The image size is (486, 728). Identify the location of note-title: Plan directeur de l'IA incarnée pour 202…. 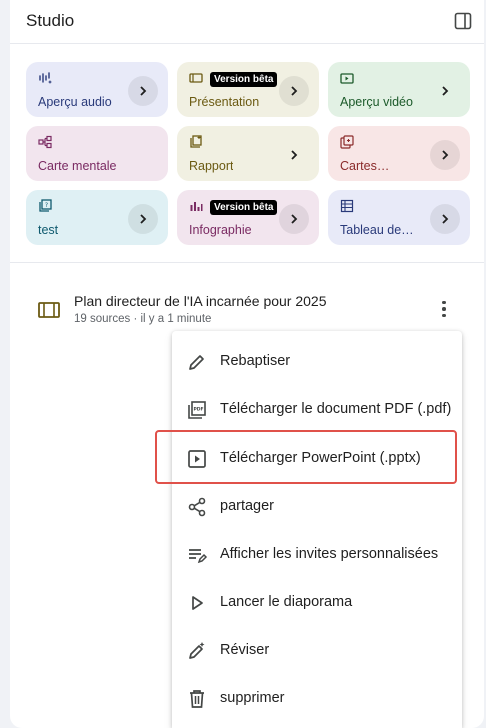
(200, 301).